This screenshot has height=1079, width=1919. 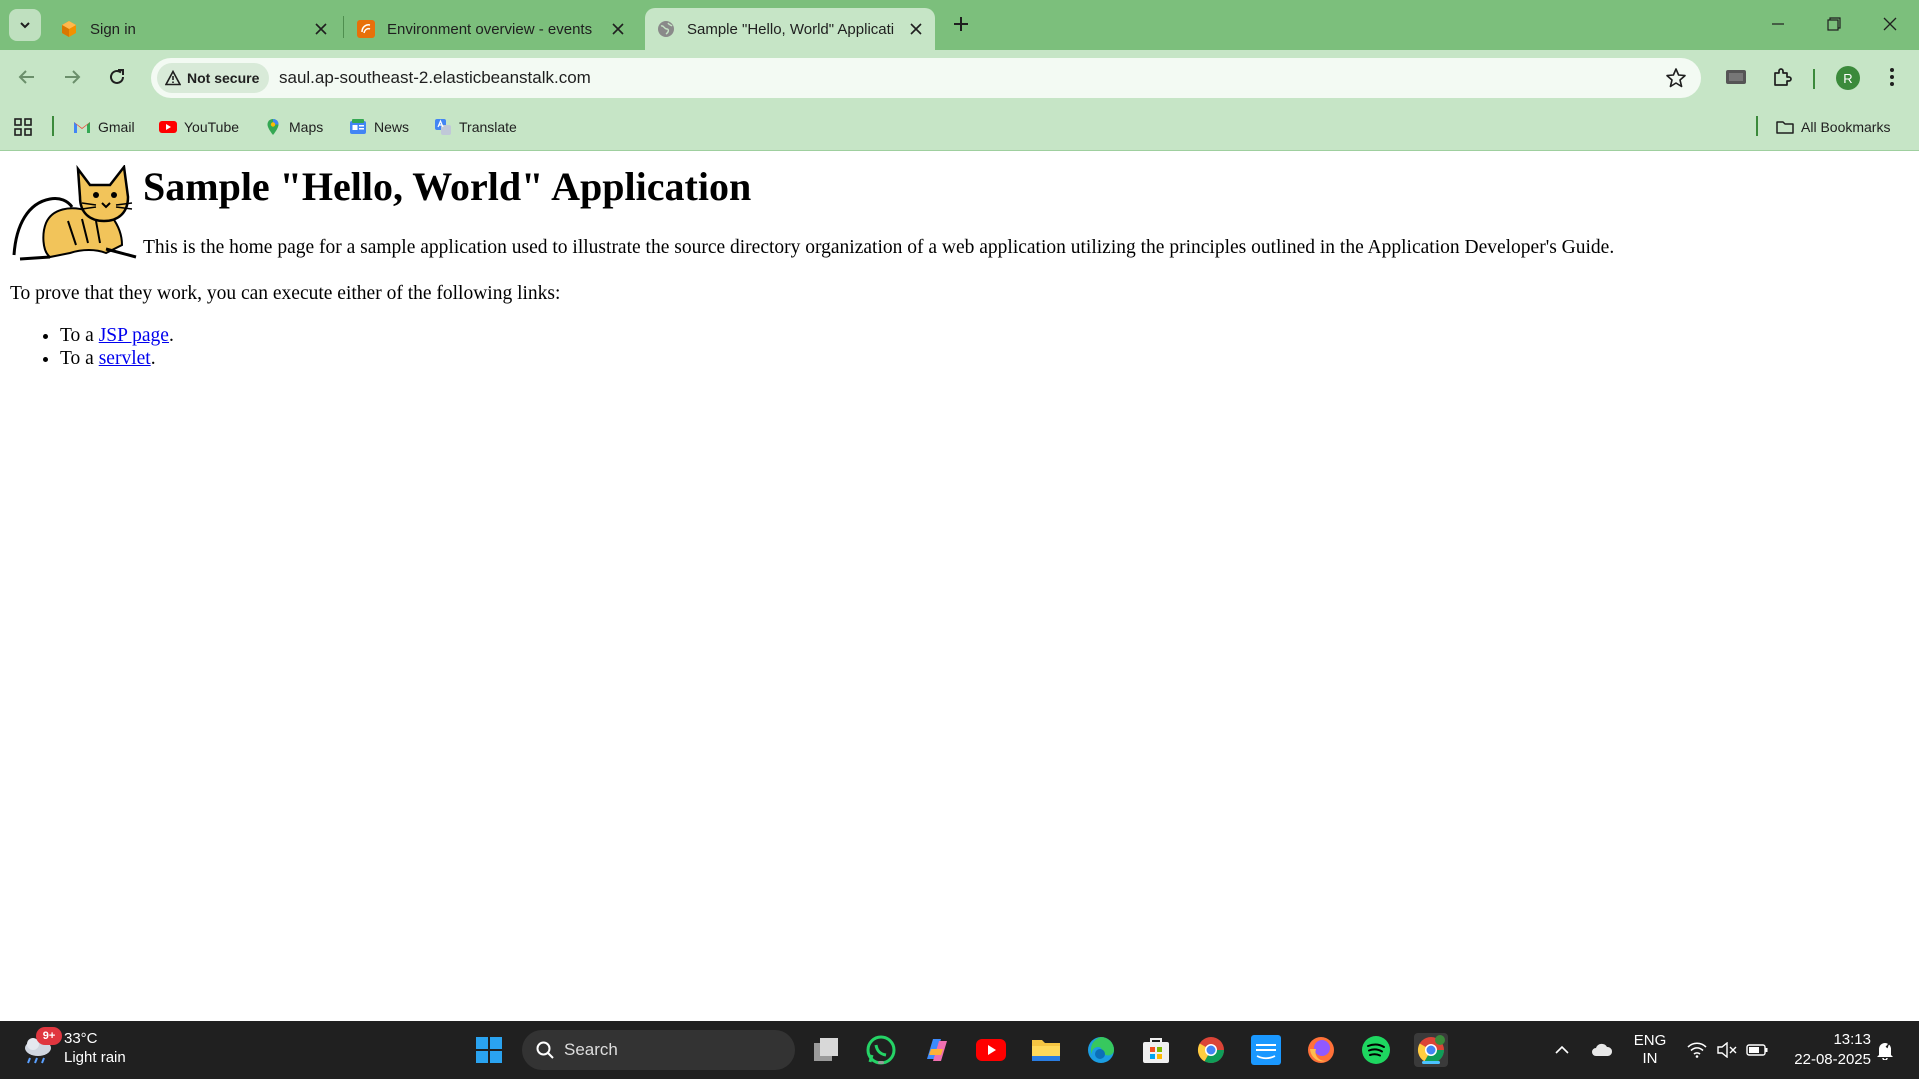 What do you see at coordinates (1266, 1050) in the screenshot?
I see `taskbar-prime-video` at bounding box center [1266, 1050].